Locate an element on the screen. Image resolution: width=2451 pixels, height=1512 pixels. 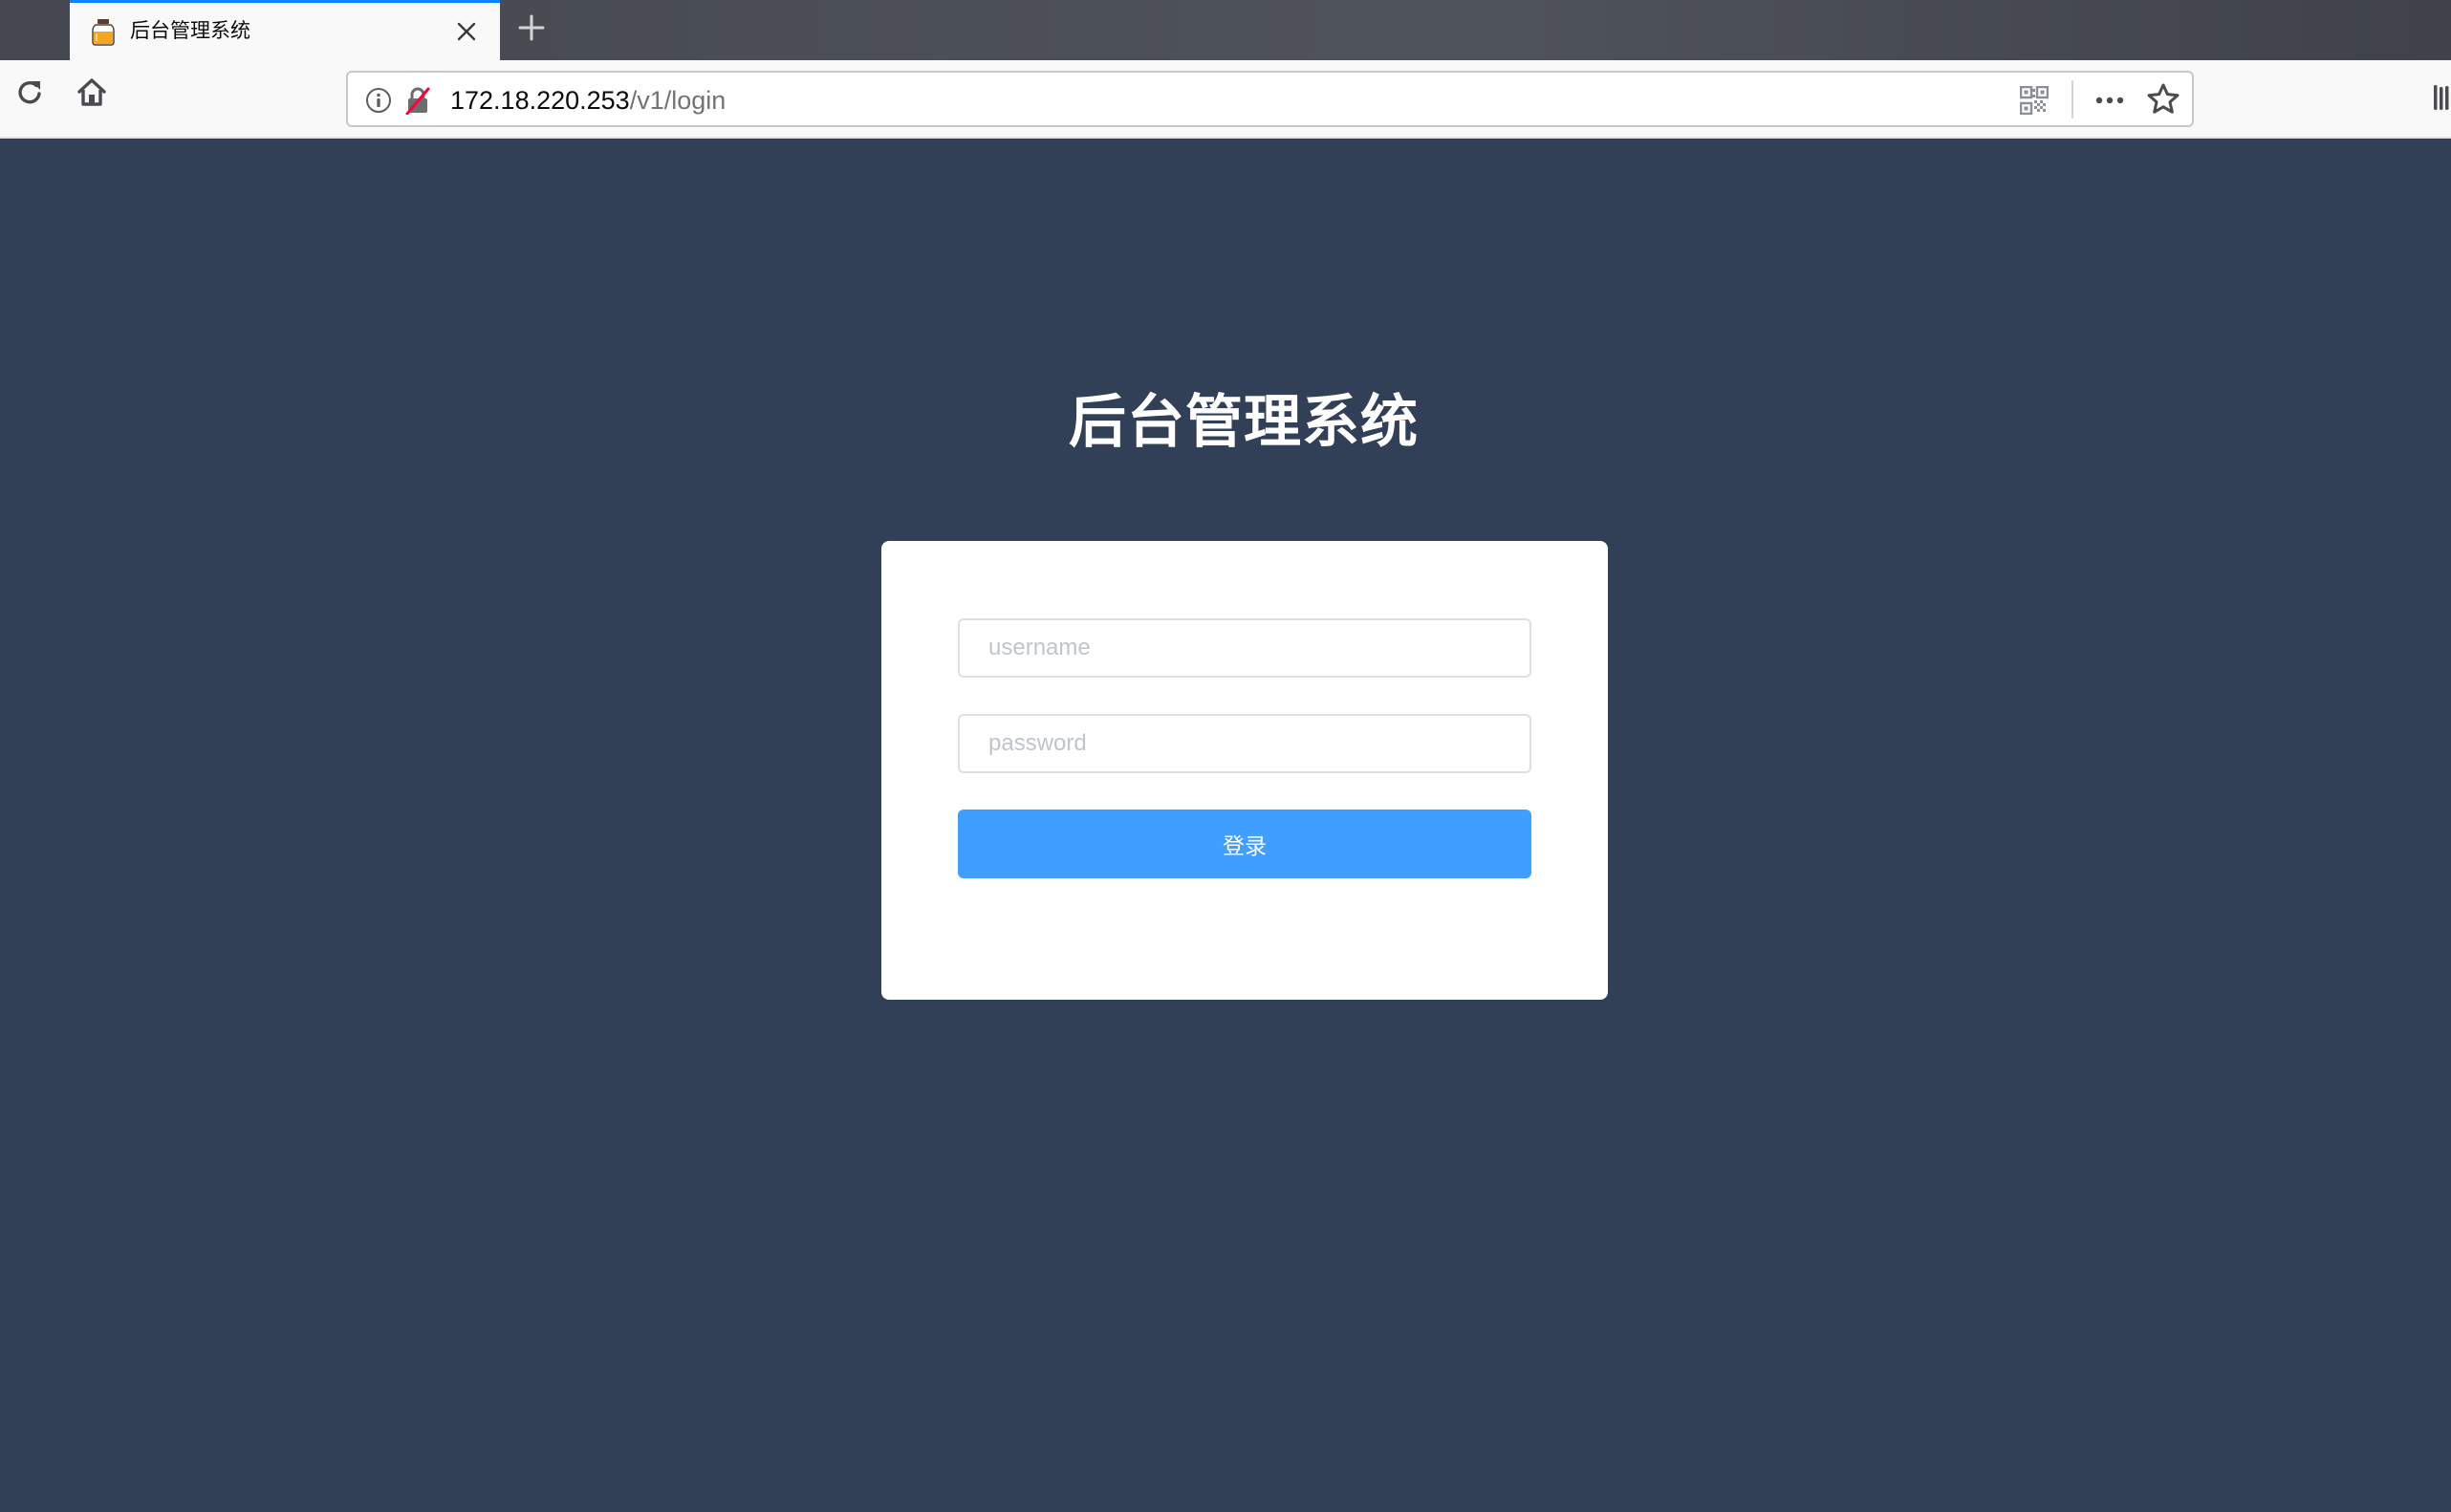
home-icon is located at coordinates (92, 95).